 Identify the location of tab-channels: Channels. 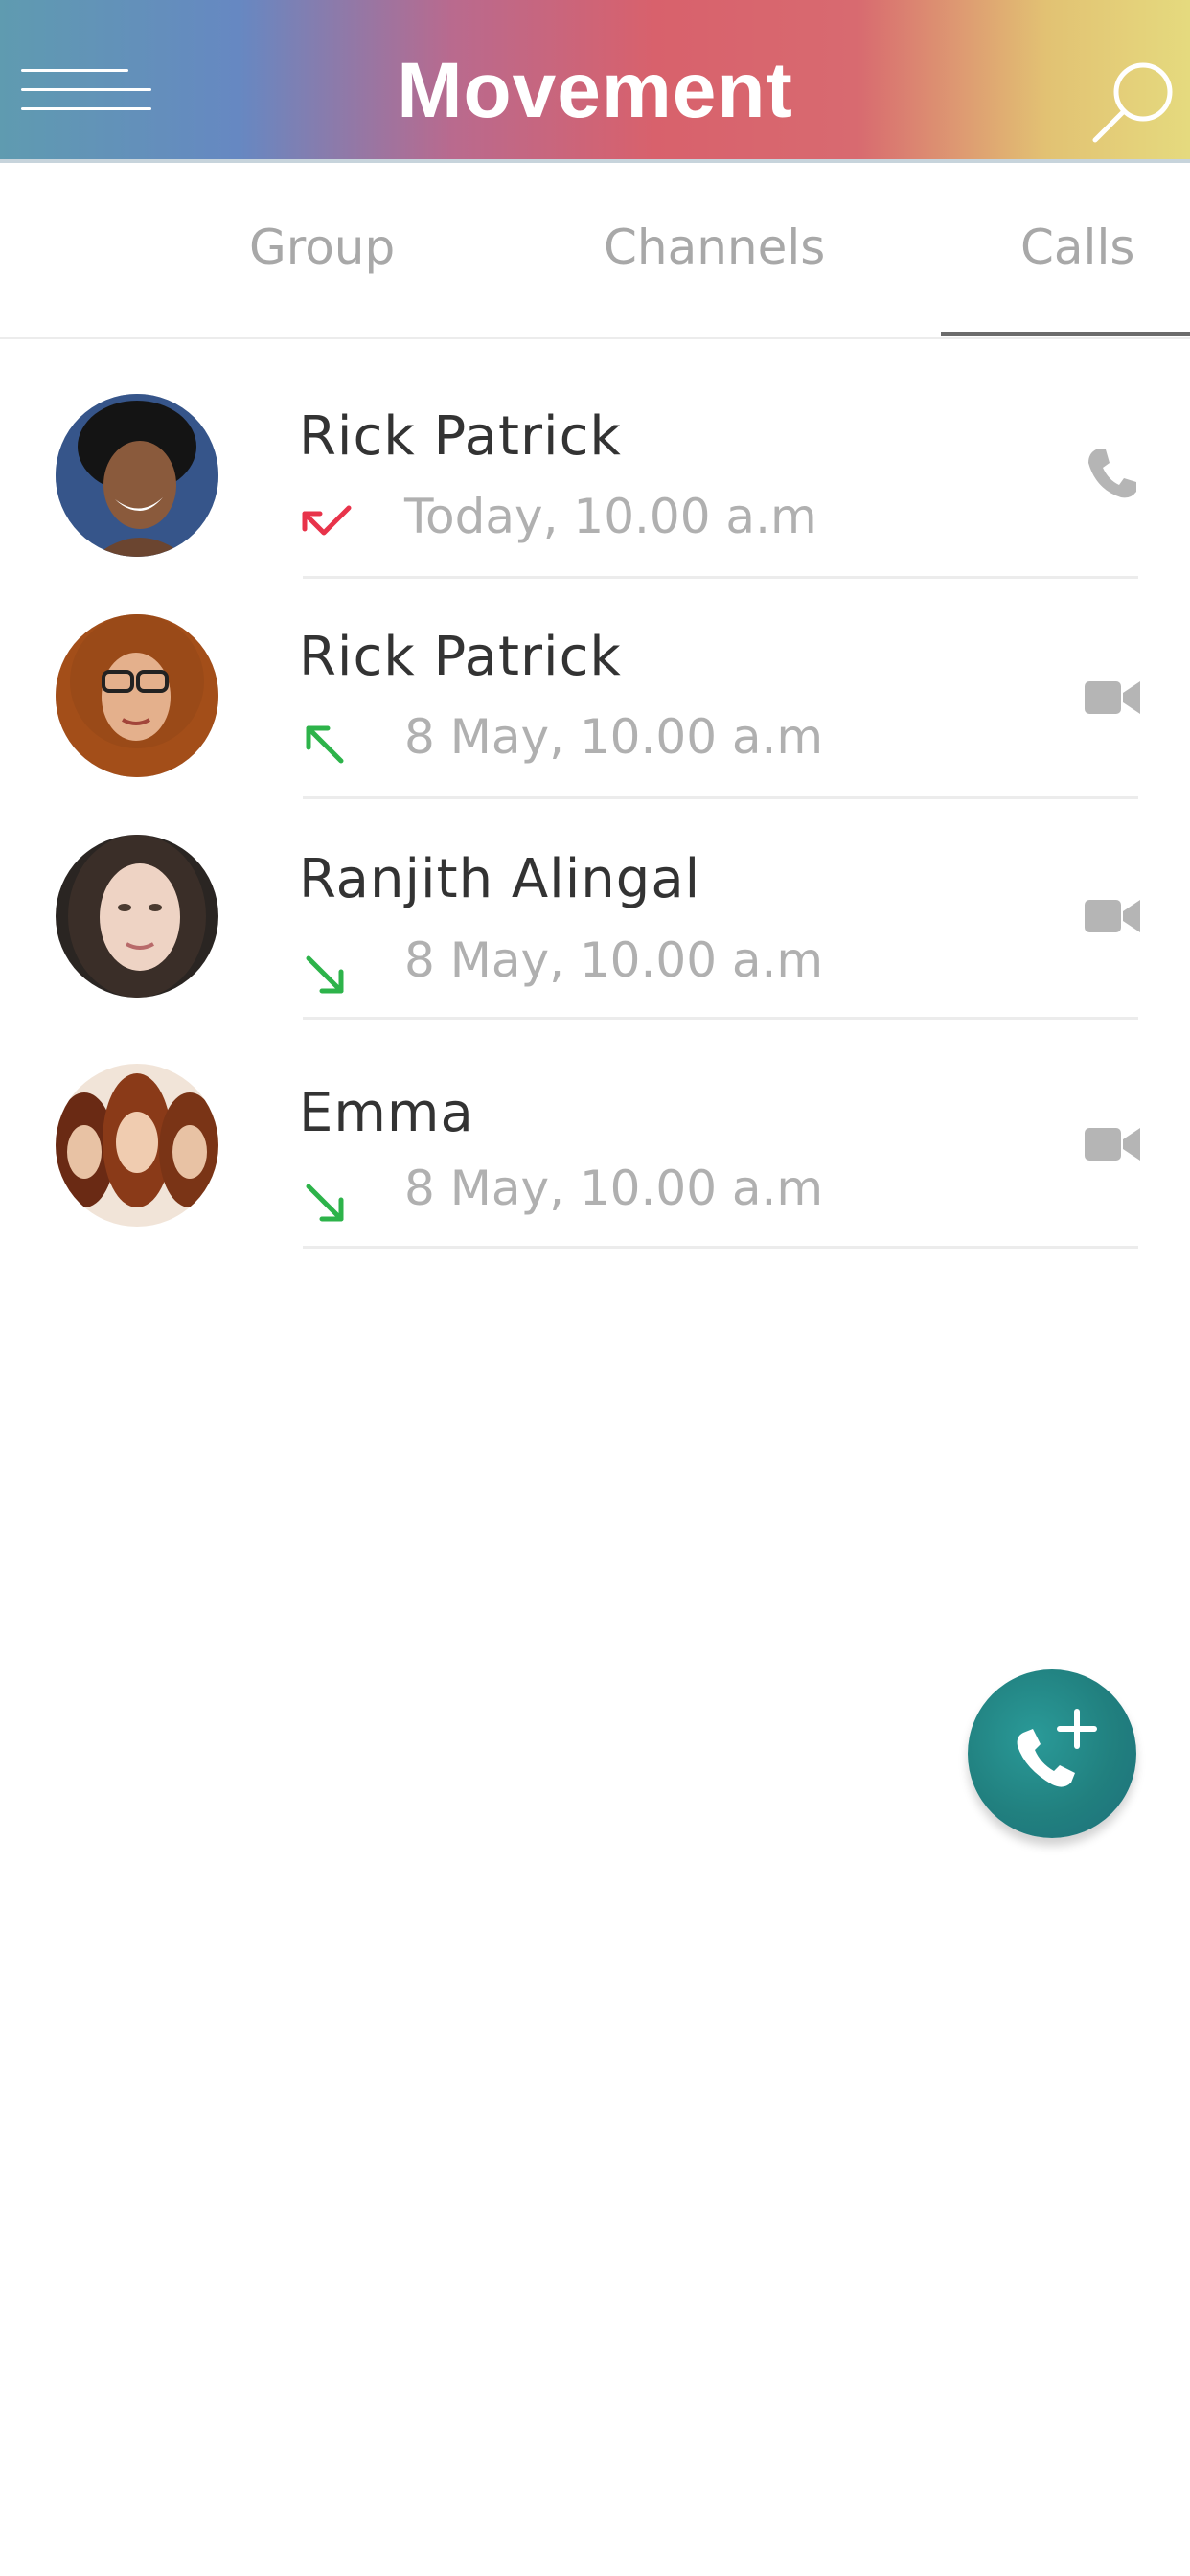
(715, 247).